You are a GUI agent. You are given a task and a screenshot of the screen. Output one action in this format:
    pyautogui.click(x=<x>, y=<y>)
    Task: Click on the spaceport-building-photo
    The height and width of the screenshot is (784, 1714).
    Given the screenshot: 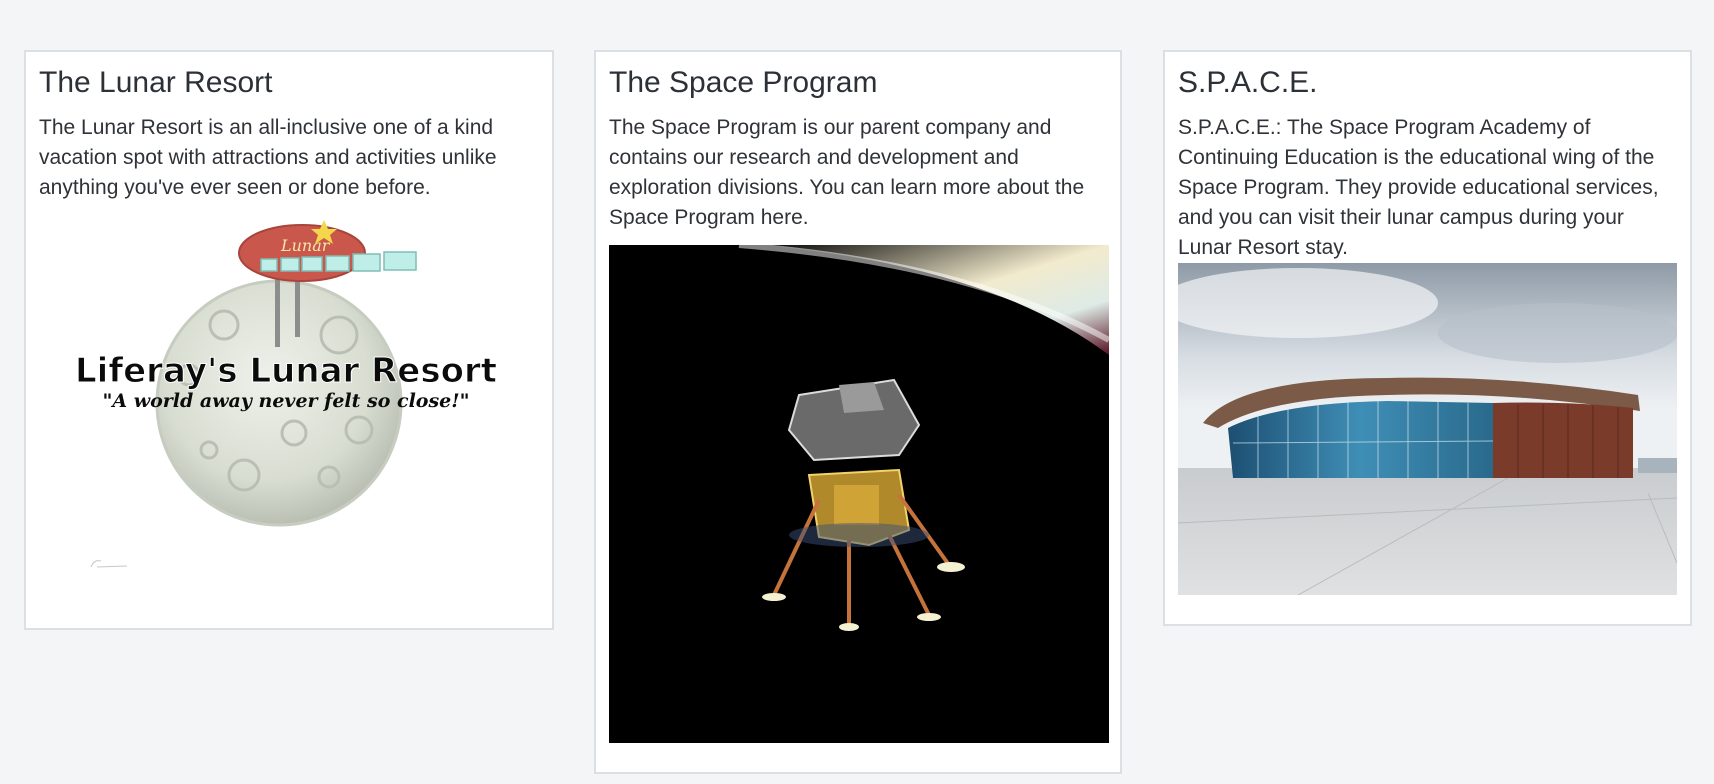 What is the action you would take?
    pyautogui.click(x=1427, y=429)
    